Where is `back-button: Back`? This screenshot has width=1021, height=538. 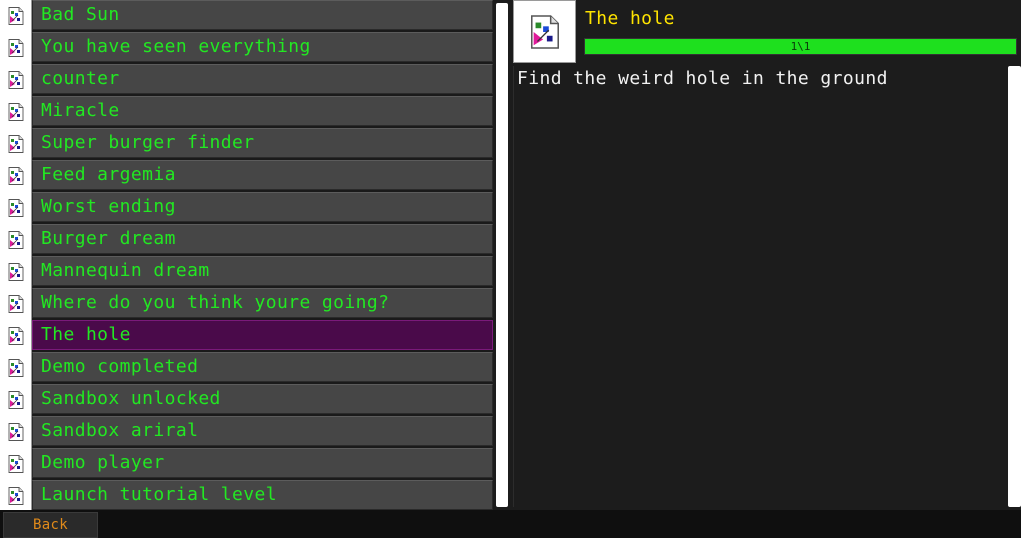 back-button: Back is located at coordinates (50, 525).